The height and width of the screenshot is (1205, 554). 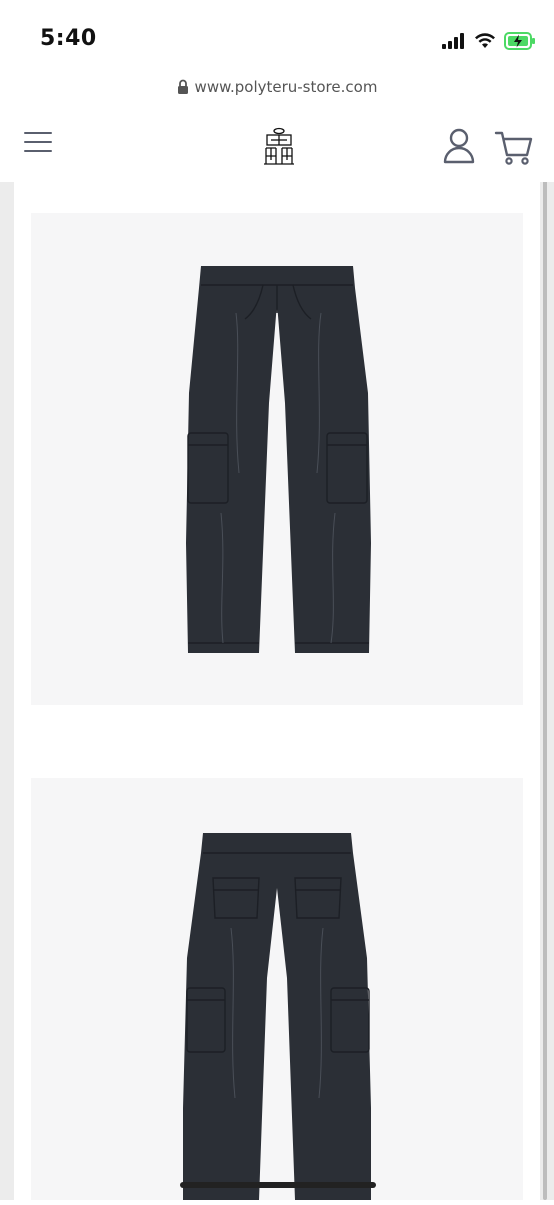 I want to click on home-indicator, so click(x=278, y=1185).